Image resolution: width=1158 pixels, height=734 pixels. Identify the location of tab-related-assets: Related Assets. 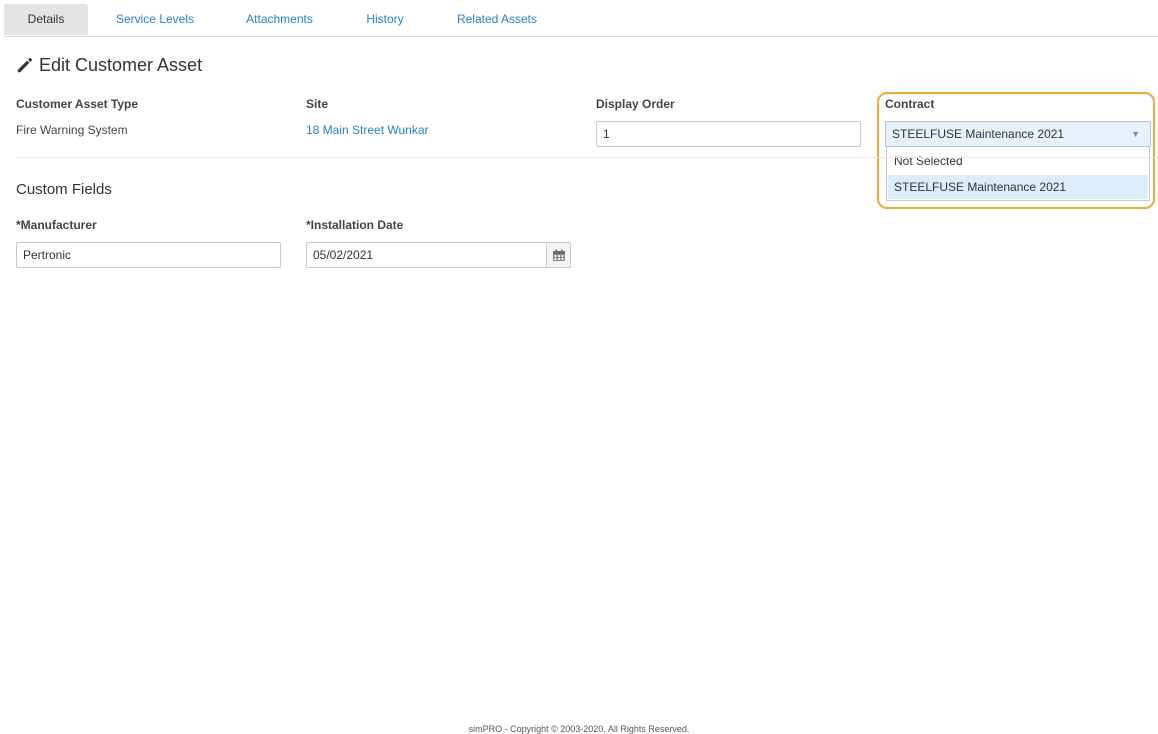
(497, 19).